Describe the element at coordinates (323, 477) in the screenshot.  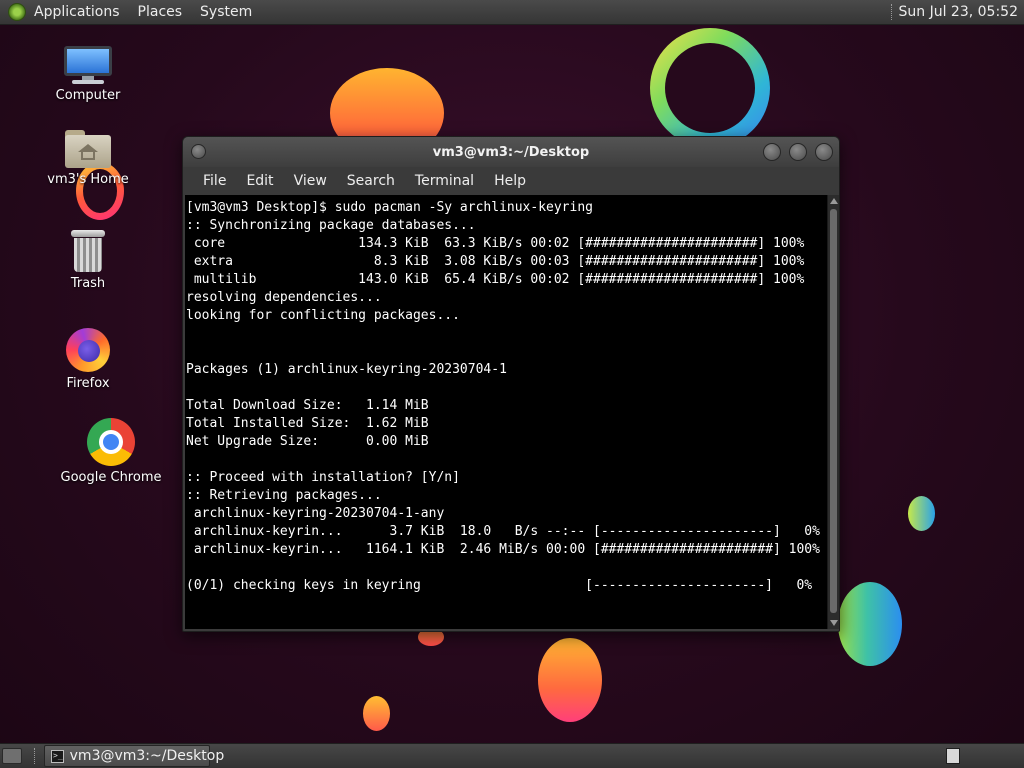
I see `terminal-line: :: Proceed with installation? [Y/n]` at that location.